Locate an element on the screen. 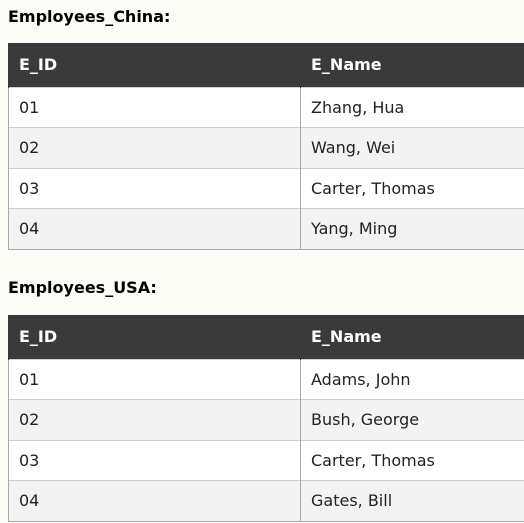  table-row: 04 Gates, Bill is located at coordinates (266, 501).